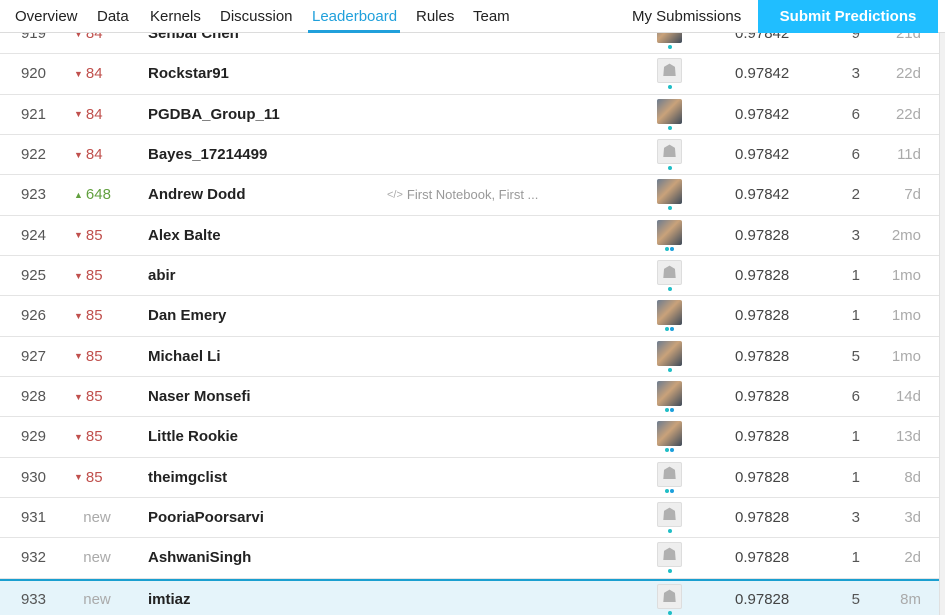  What do you see at coordinates (855, 195) in the screenshot?
I see `entries-count: 2` at bounding box center [855, 195].